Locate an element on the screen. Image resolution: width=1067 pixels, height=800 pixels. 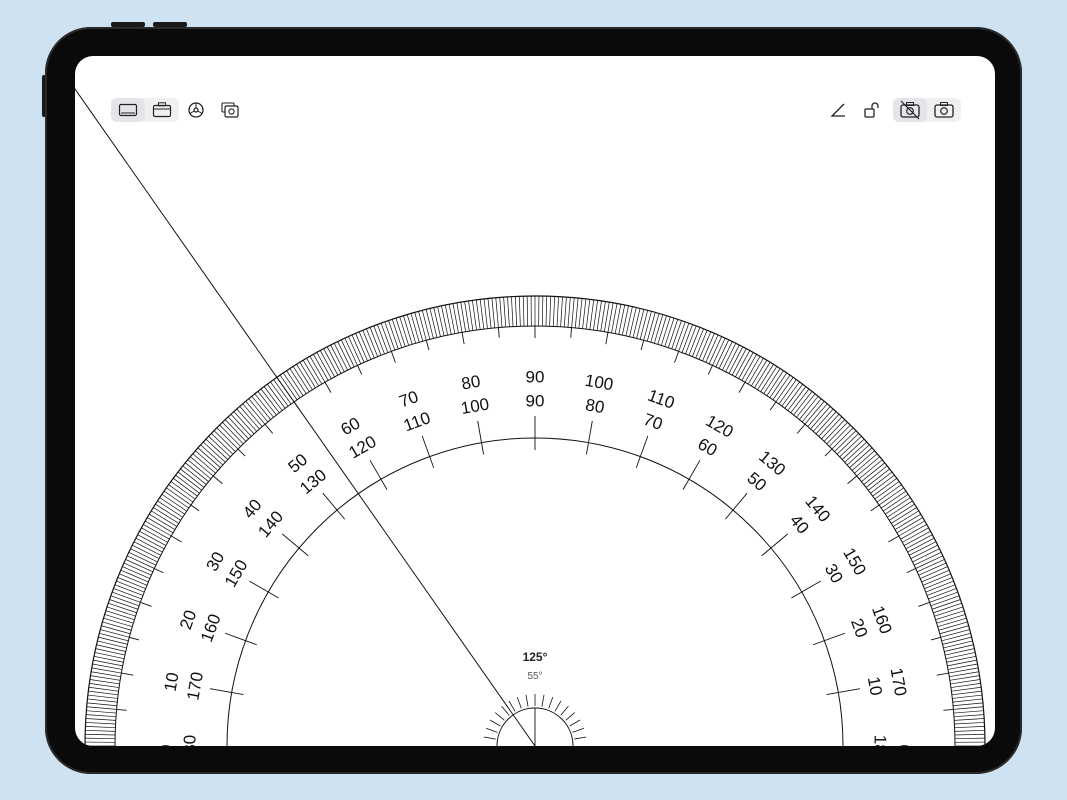
angle-readout: 125° is located at coordinates (535, 657).